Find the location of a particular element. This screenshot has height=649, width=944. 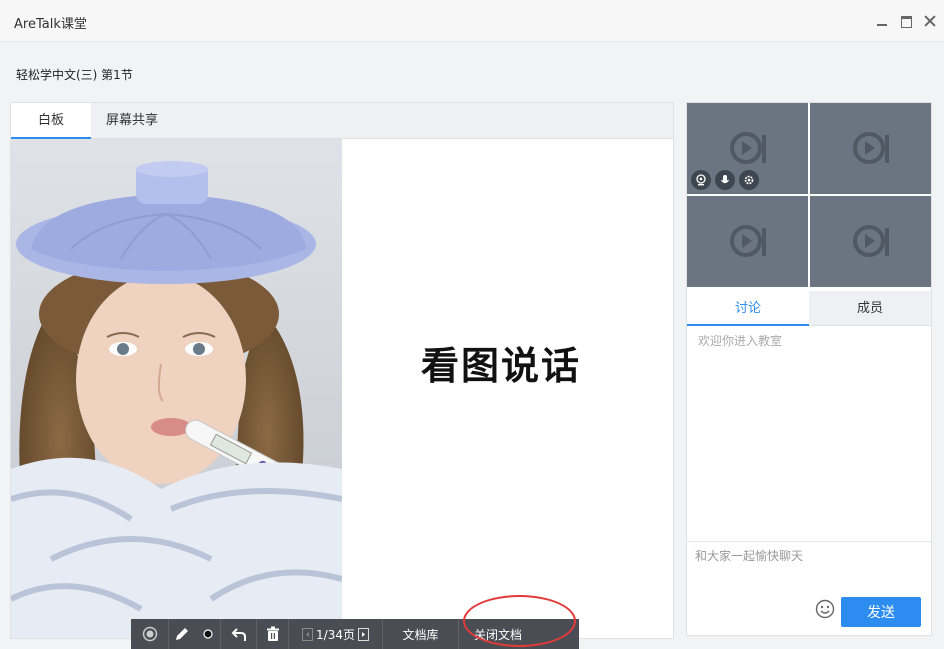

title-bar: AreTalk课堂 is located at coordinates (472, 21).